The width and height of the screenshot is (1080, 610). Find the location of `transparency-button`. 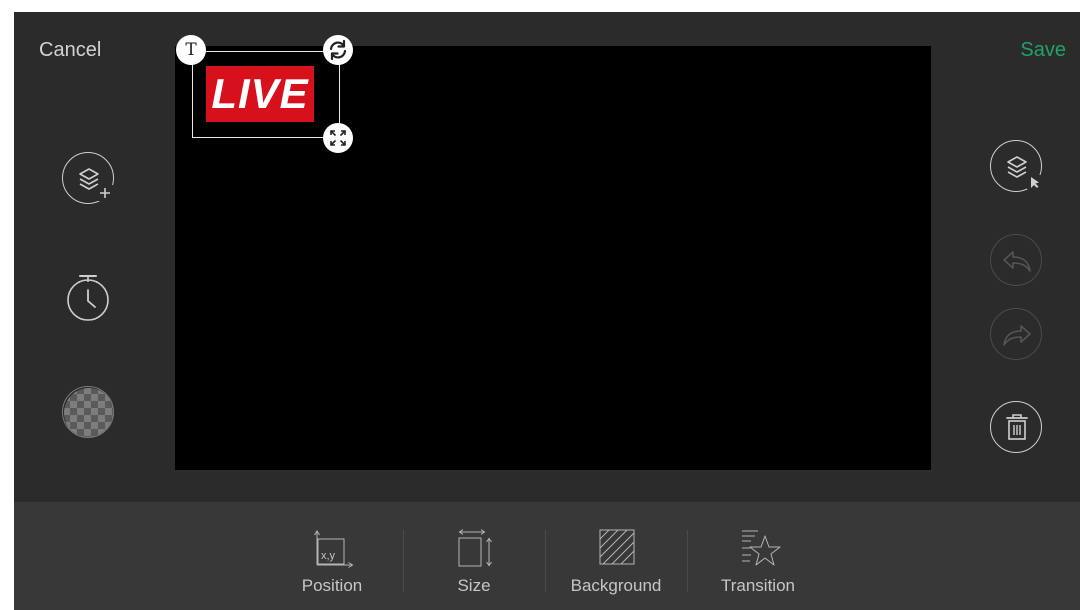

transparency-button is located at coordinates (88, 412).